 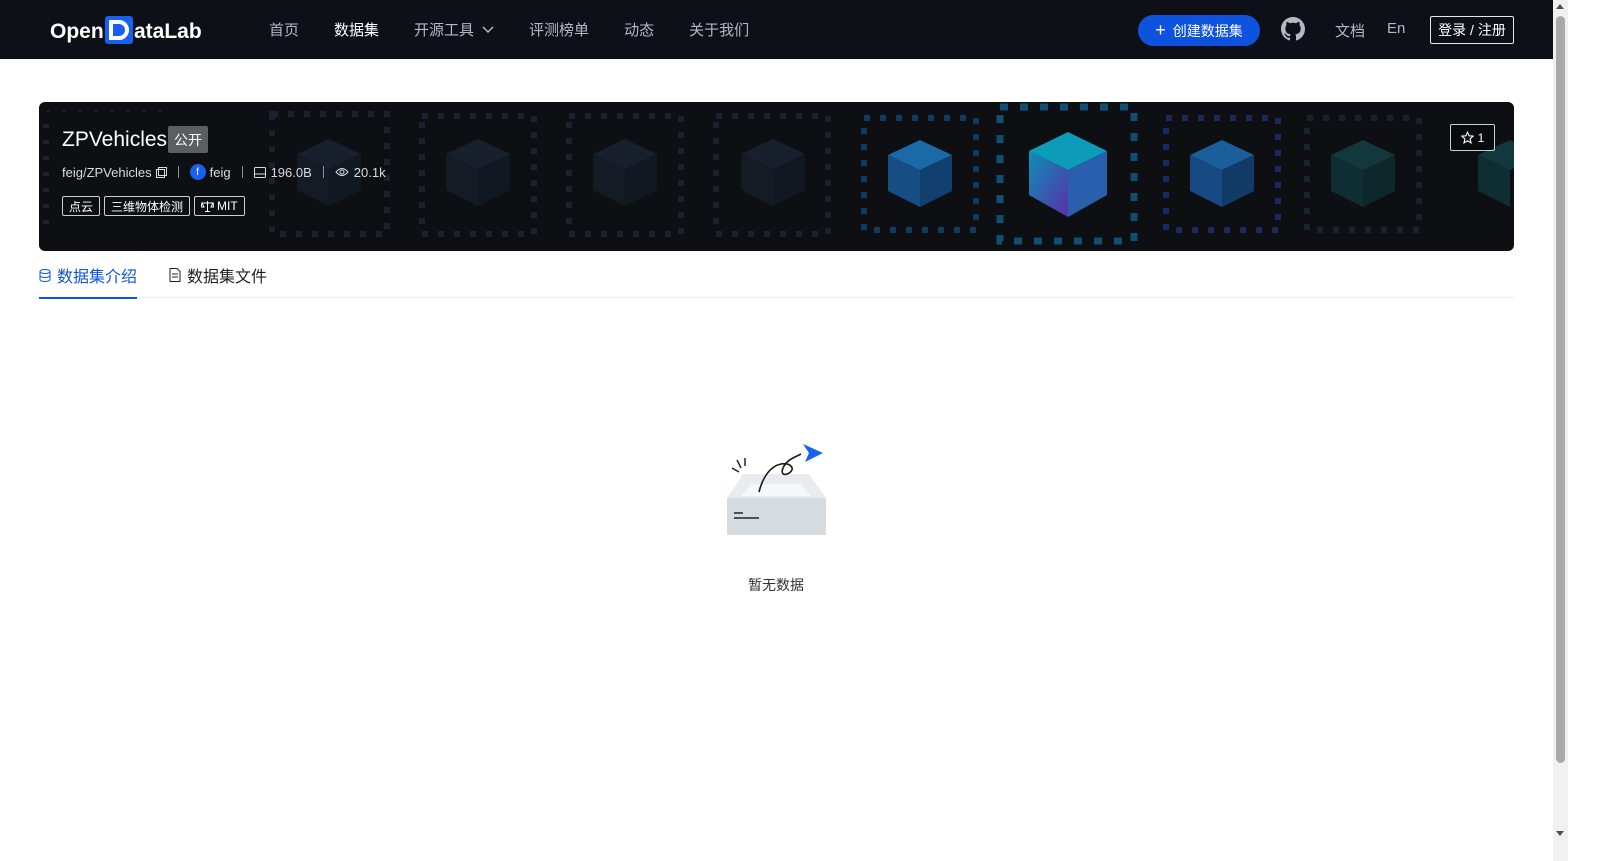 I want to click on license-label: MIT, so click(x=227, y=206).